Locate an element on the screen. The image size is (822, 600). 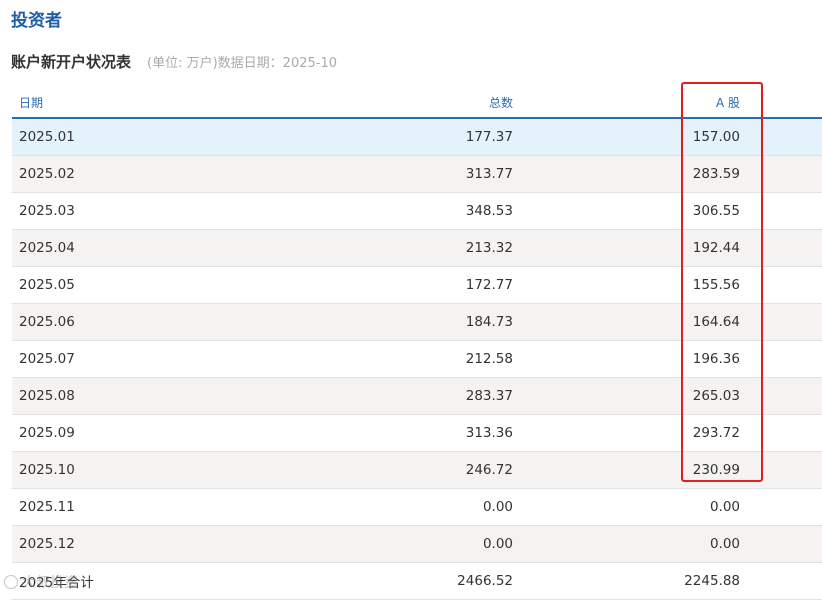
cell-total: 184.73 is located at coordinates (489, 322).